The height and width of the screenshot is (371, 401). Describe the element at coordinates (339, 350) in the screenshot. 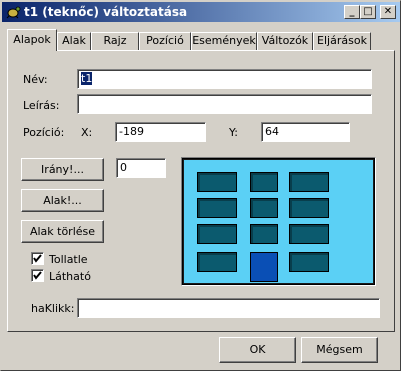

I see `cancel-button: Mégsem` at that location.